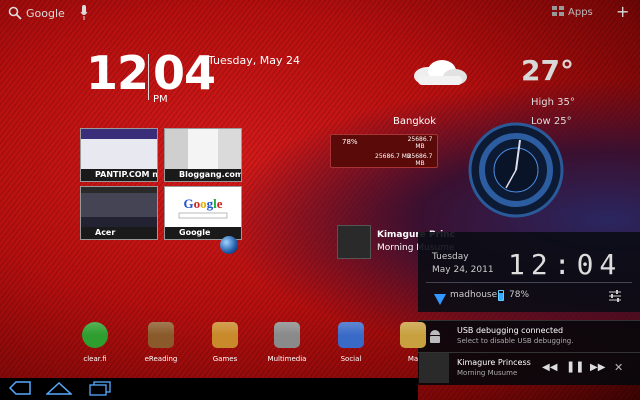 Image resolution: width=640 pixels, height=400 pixels. Describe the element at coordinates (580, 12) in the screenshot. I see `apps-label: Apps` at that location.